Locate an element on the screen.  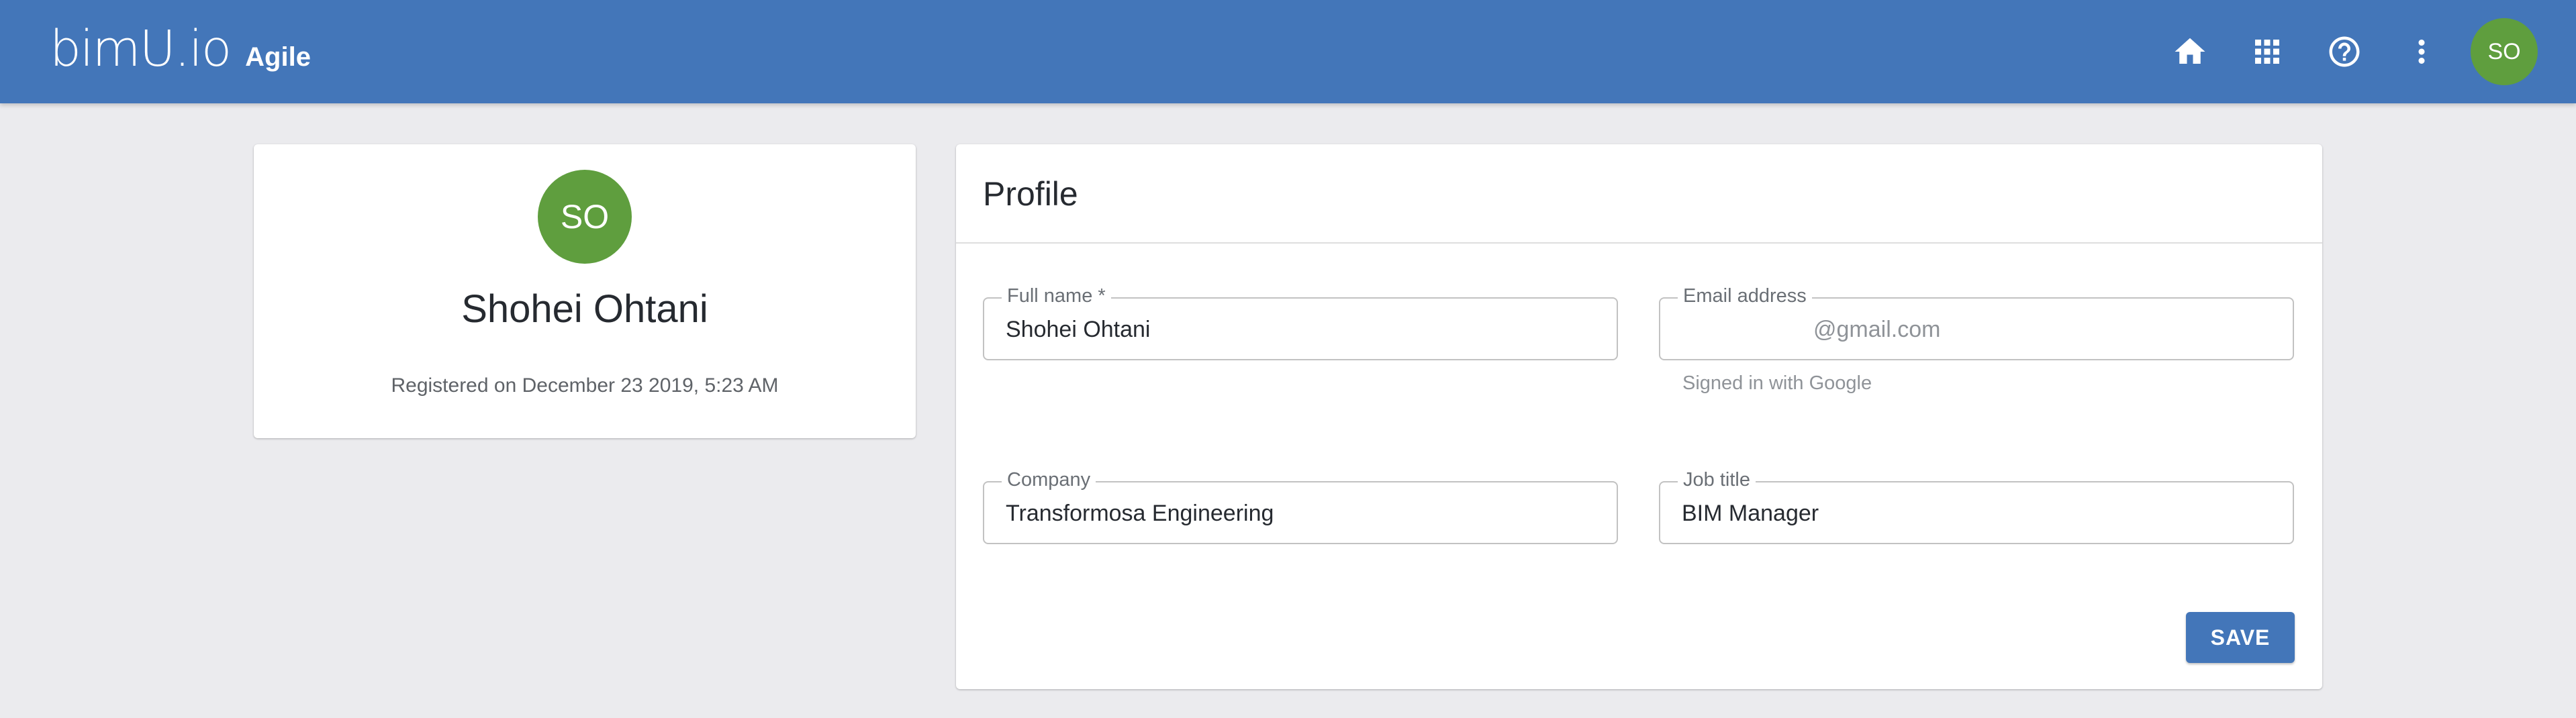
job-title-field: Job title is located at coordinates (1976, 506).